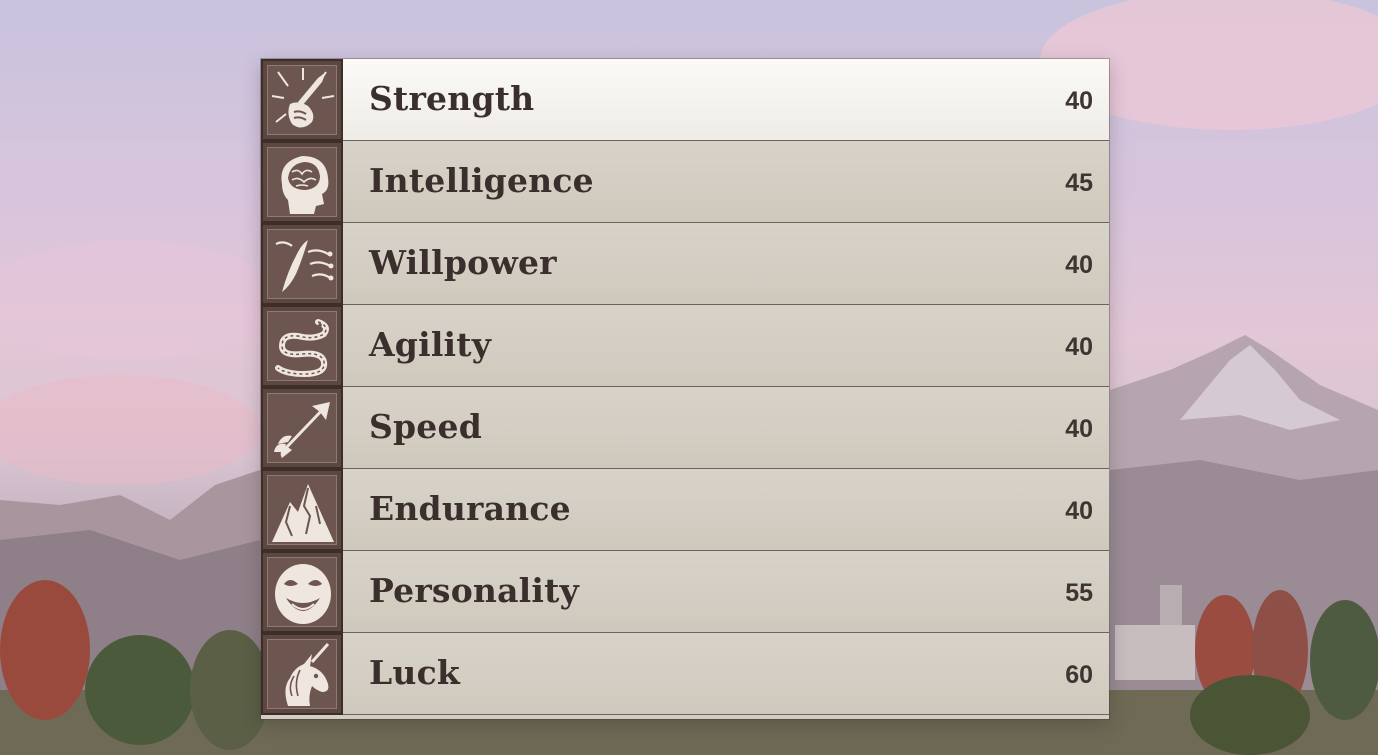  What do you see at coordinates (685, 100) in the screenshot?
I see `attribute-row-strength: Strength 40` at bounding box center [685, 100].